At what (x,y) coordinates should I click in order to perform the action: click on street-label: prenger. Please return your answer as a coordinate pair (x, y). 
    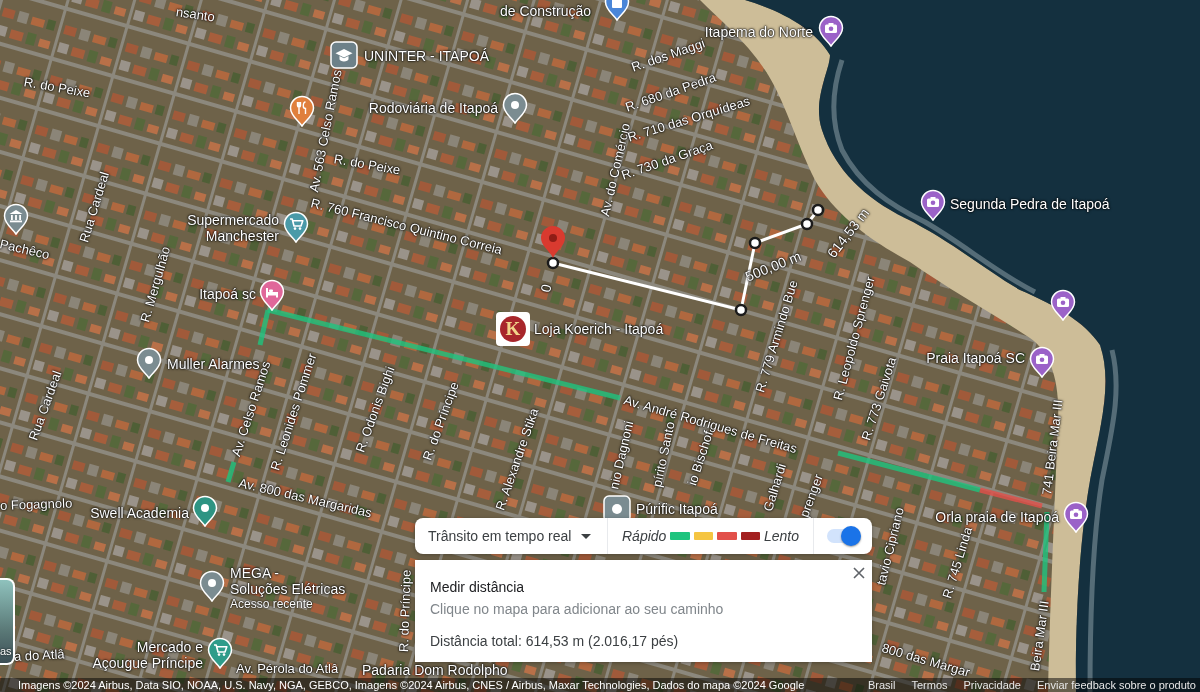
    Looking at the image, I should click on (811, 496).